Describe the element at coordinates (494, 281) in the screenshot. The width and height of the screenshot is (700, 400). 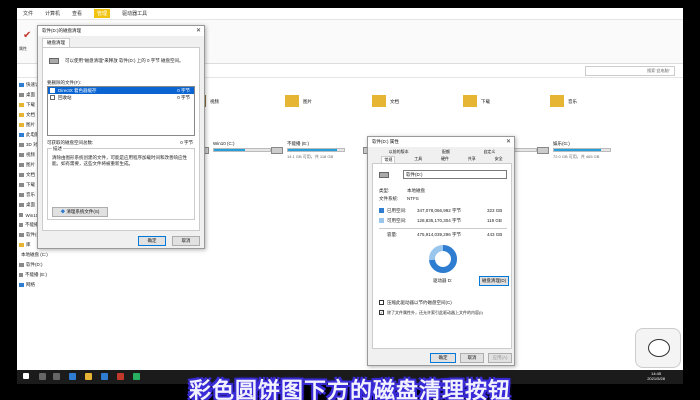
I see `disk-cleanup-button: 磁盘清理(D)` at that location.